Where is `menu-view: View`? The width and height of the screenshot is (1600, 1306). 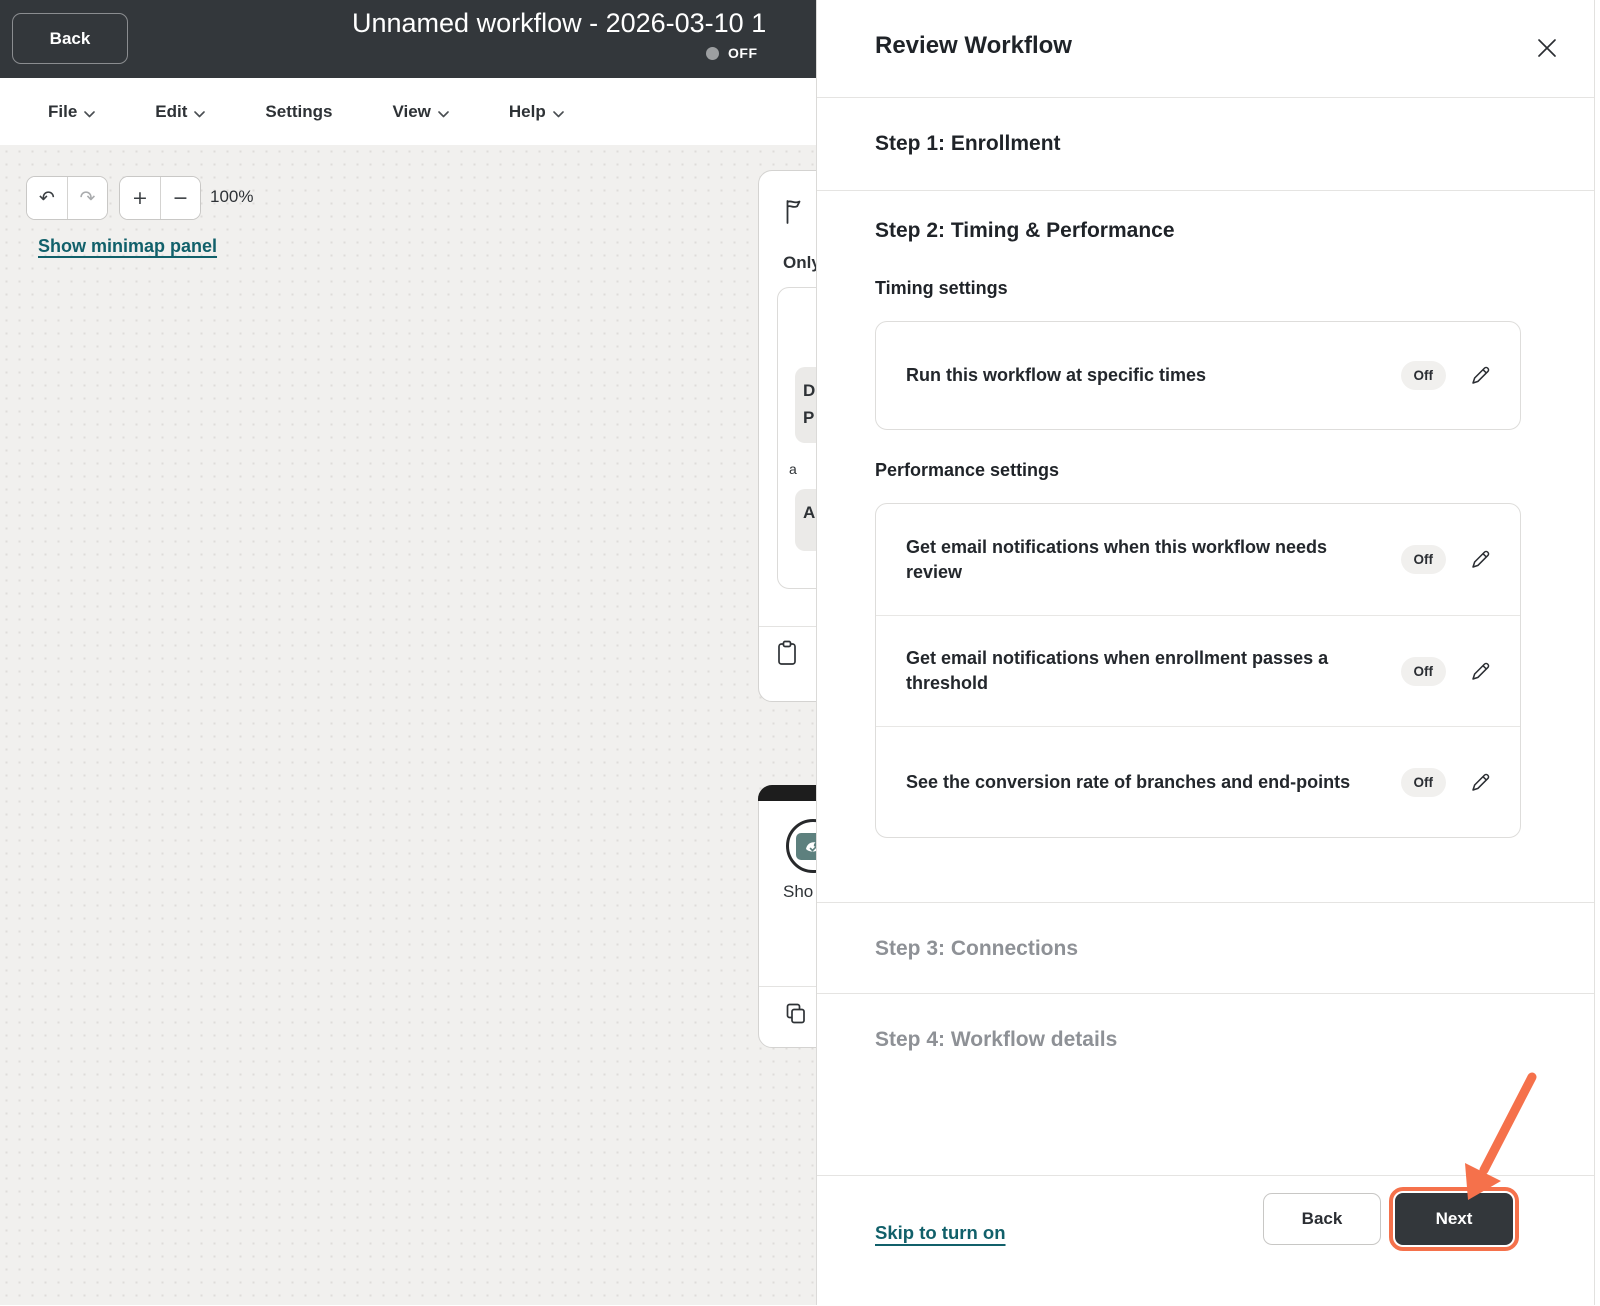
menu-view: View is located at coordinates (420, 112).